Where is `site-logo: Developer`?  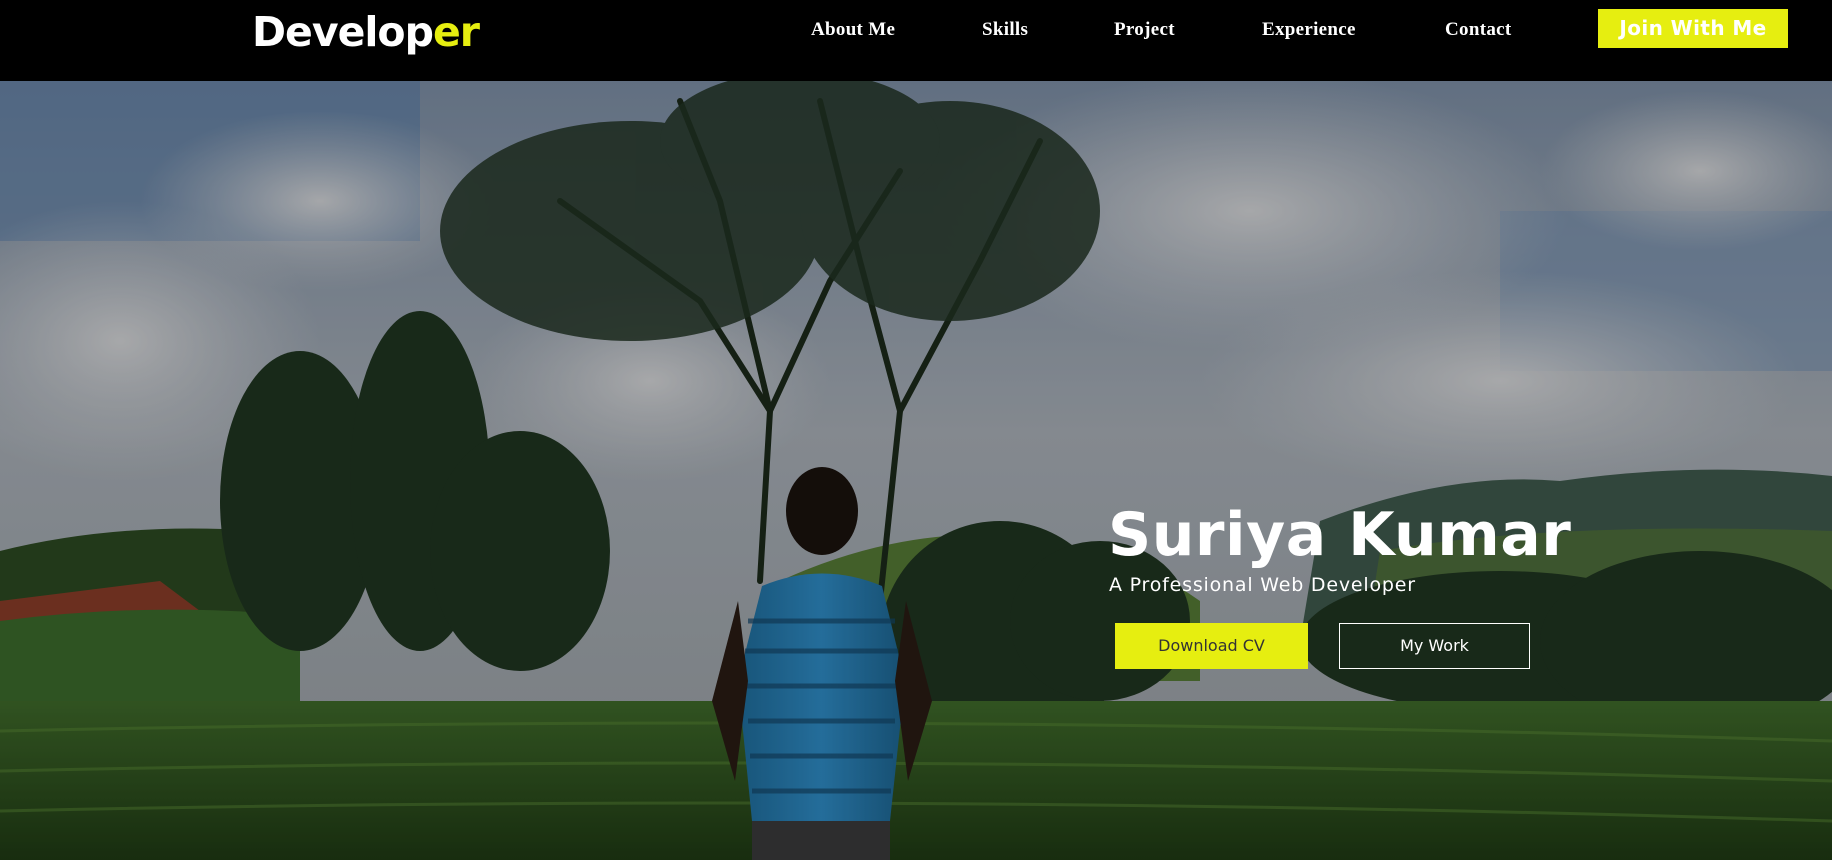 site-logo: Developer is located at coordinates (366, 32).